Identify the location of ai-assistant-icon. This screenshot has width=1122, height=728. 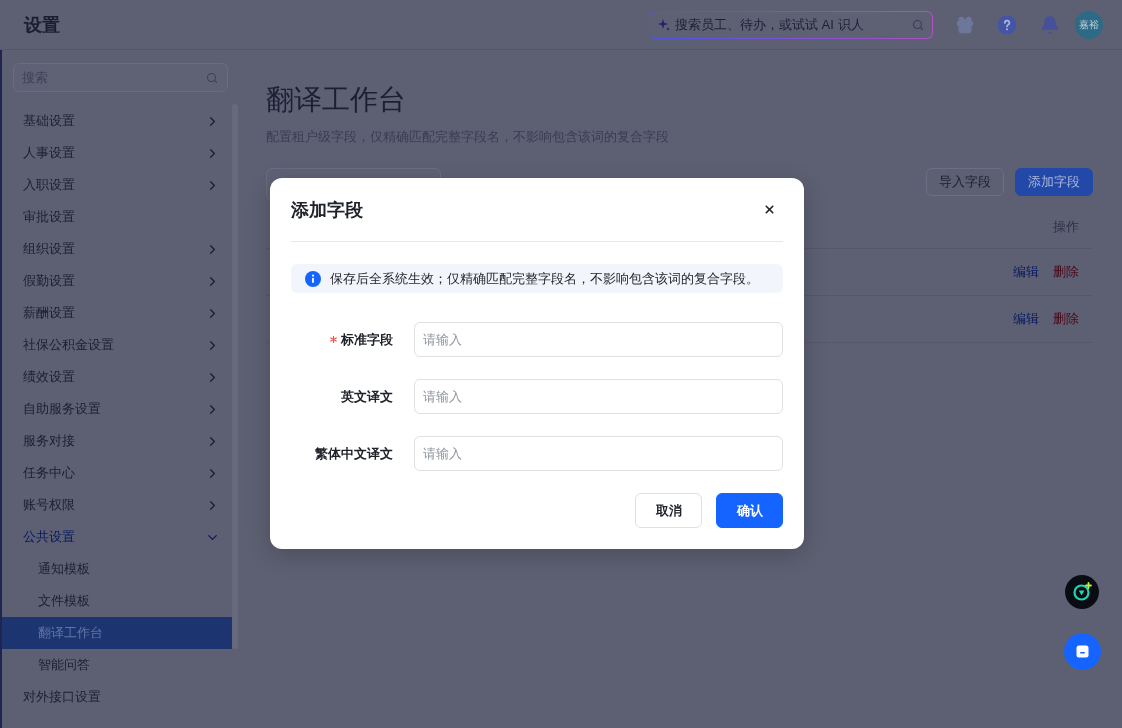
(1082, 592).